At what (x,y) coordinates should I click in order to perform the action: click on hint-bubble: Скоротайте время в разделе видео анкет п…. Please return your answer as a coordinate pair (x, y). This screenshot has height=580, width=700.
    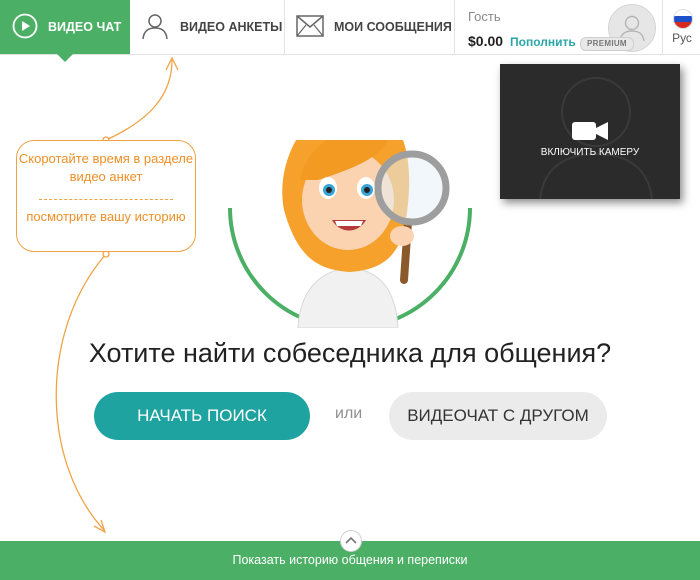
    Looking at the image, I should click on (106, 196).